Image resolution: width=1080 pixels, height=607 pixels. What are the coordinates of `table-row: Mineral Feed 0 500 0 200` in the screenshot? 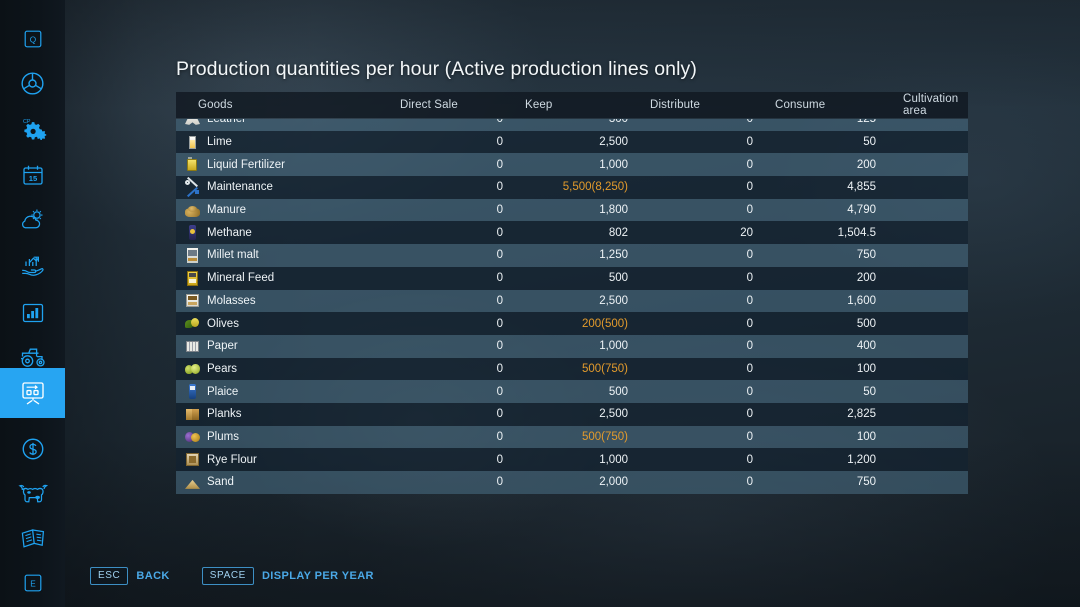 It's located at (572, 278).